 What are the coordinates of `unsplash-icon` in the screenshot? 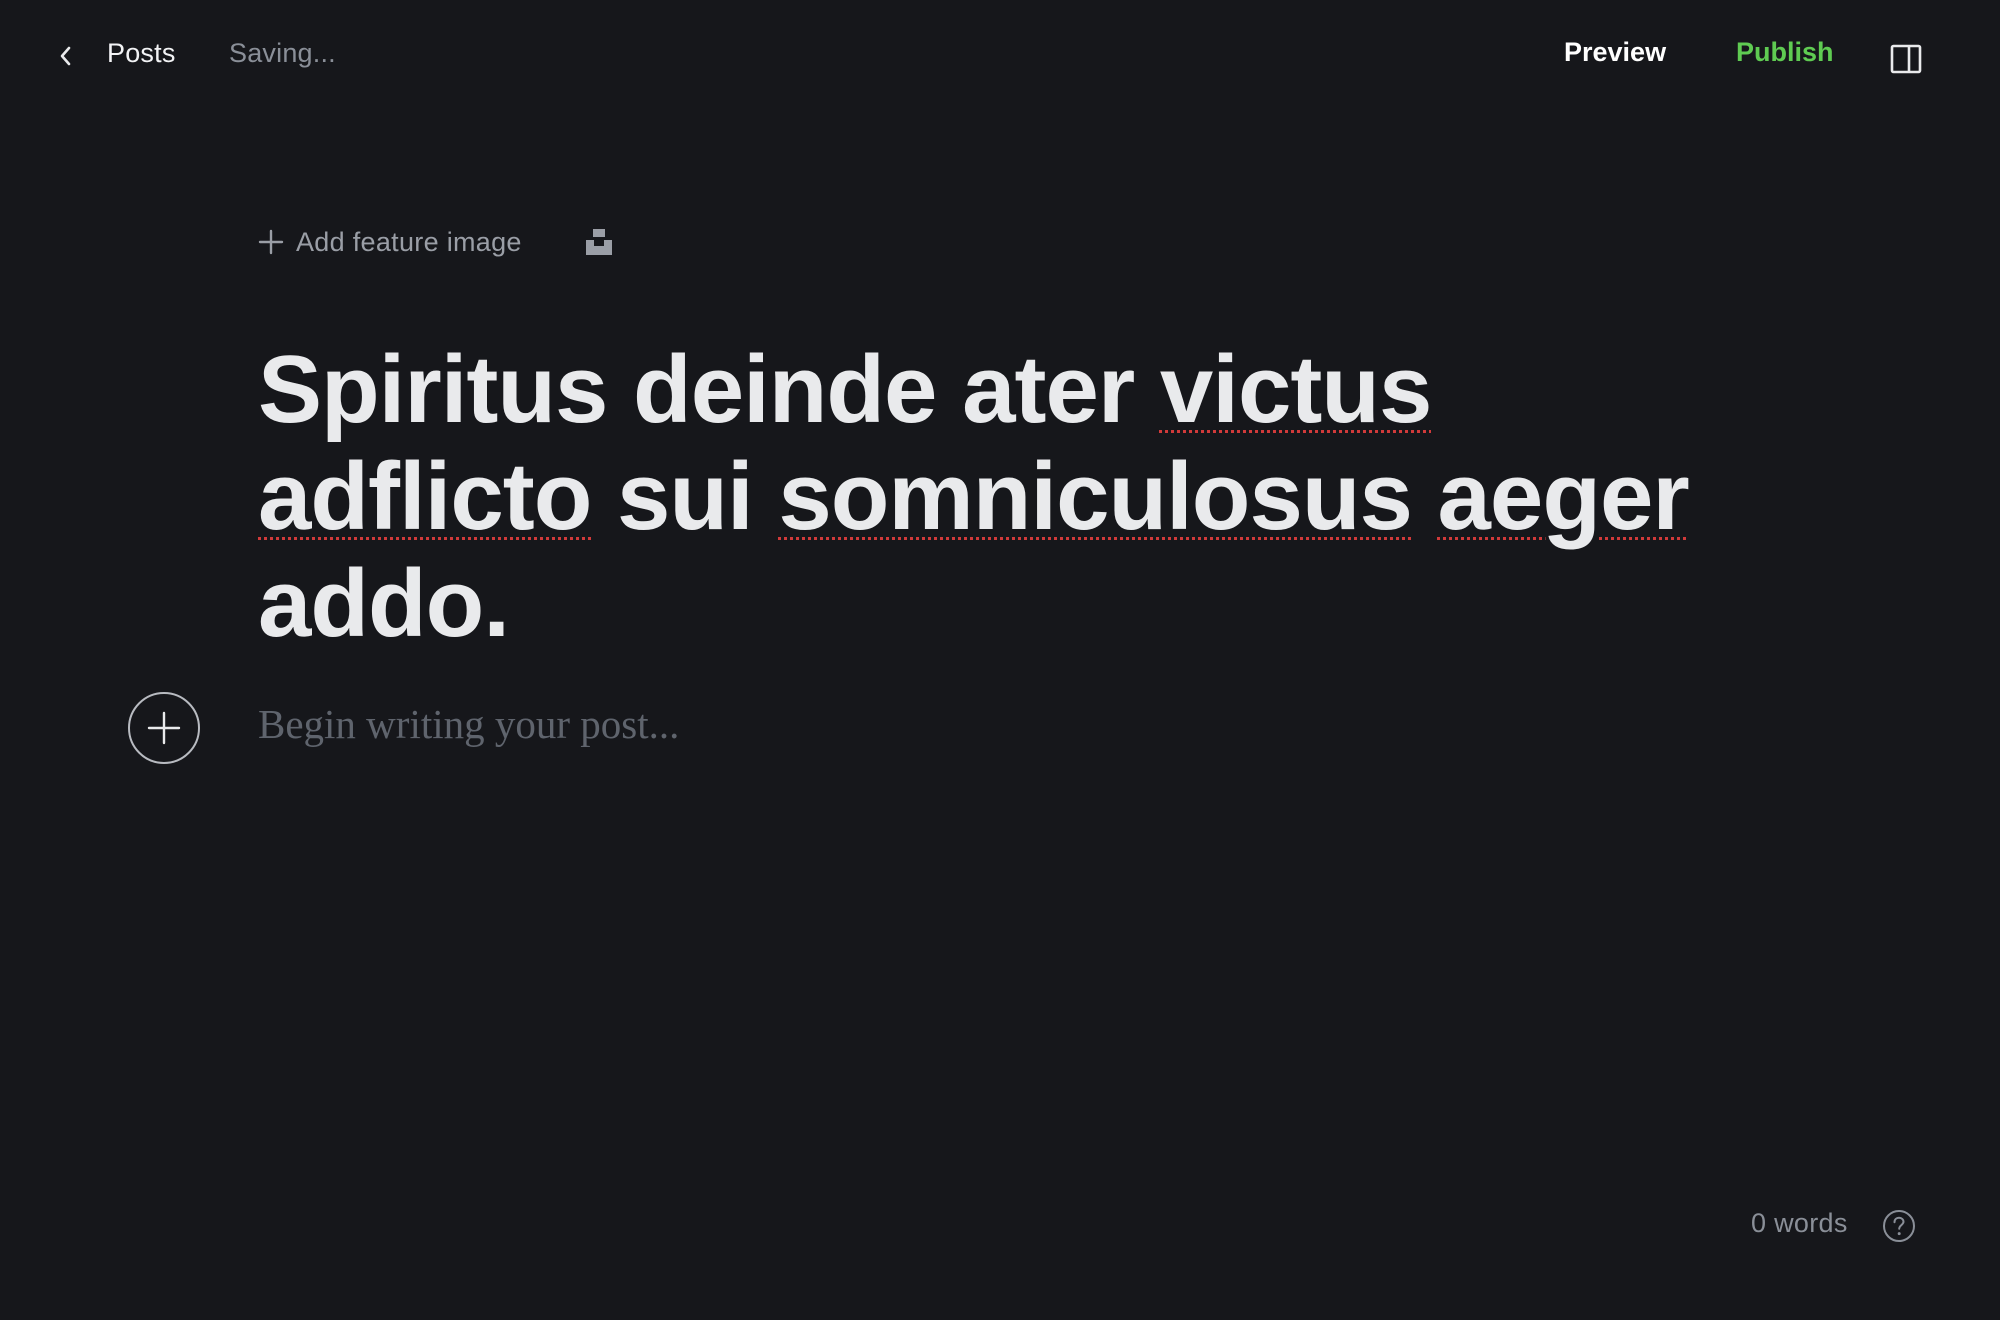 It's located at (599, 242).